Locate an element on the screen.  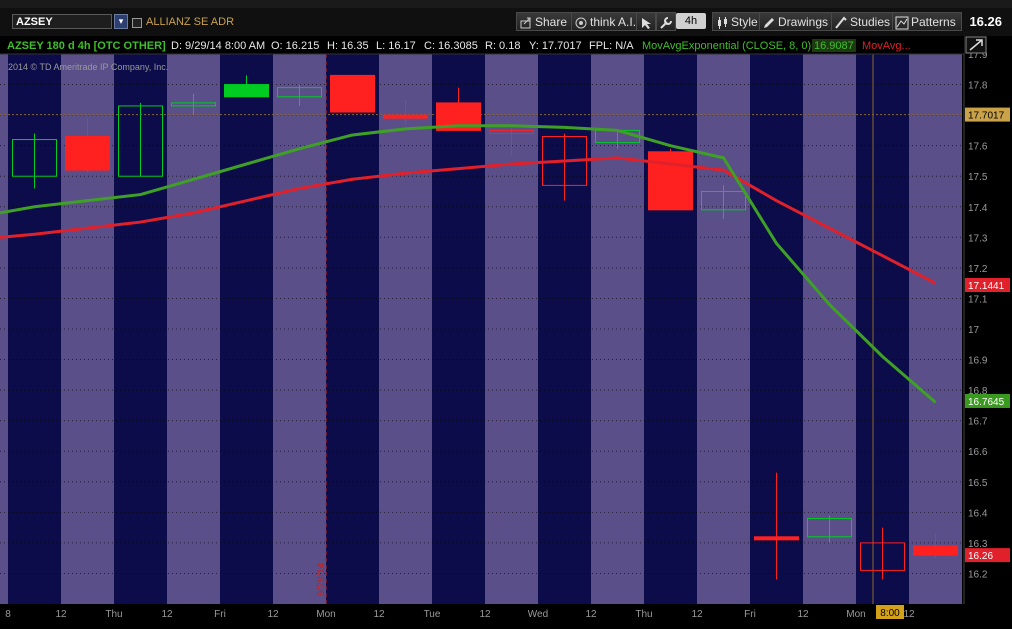
header-y: Y: 17.7017 is located at coordinates (555, 46).